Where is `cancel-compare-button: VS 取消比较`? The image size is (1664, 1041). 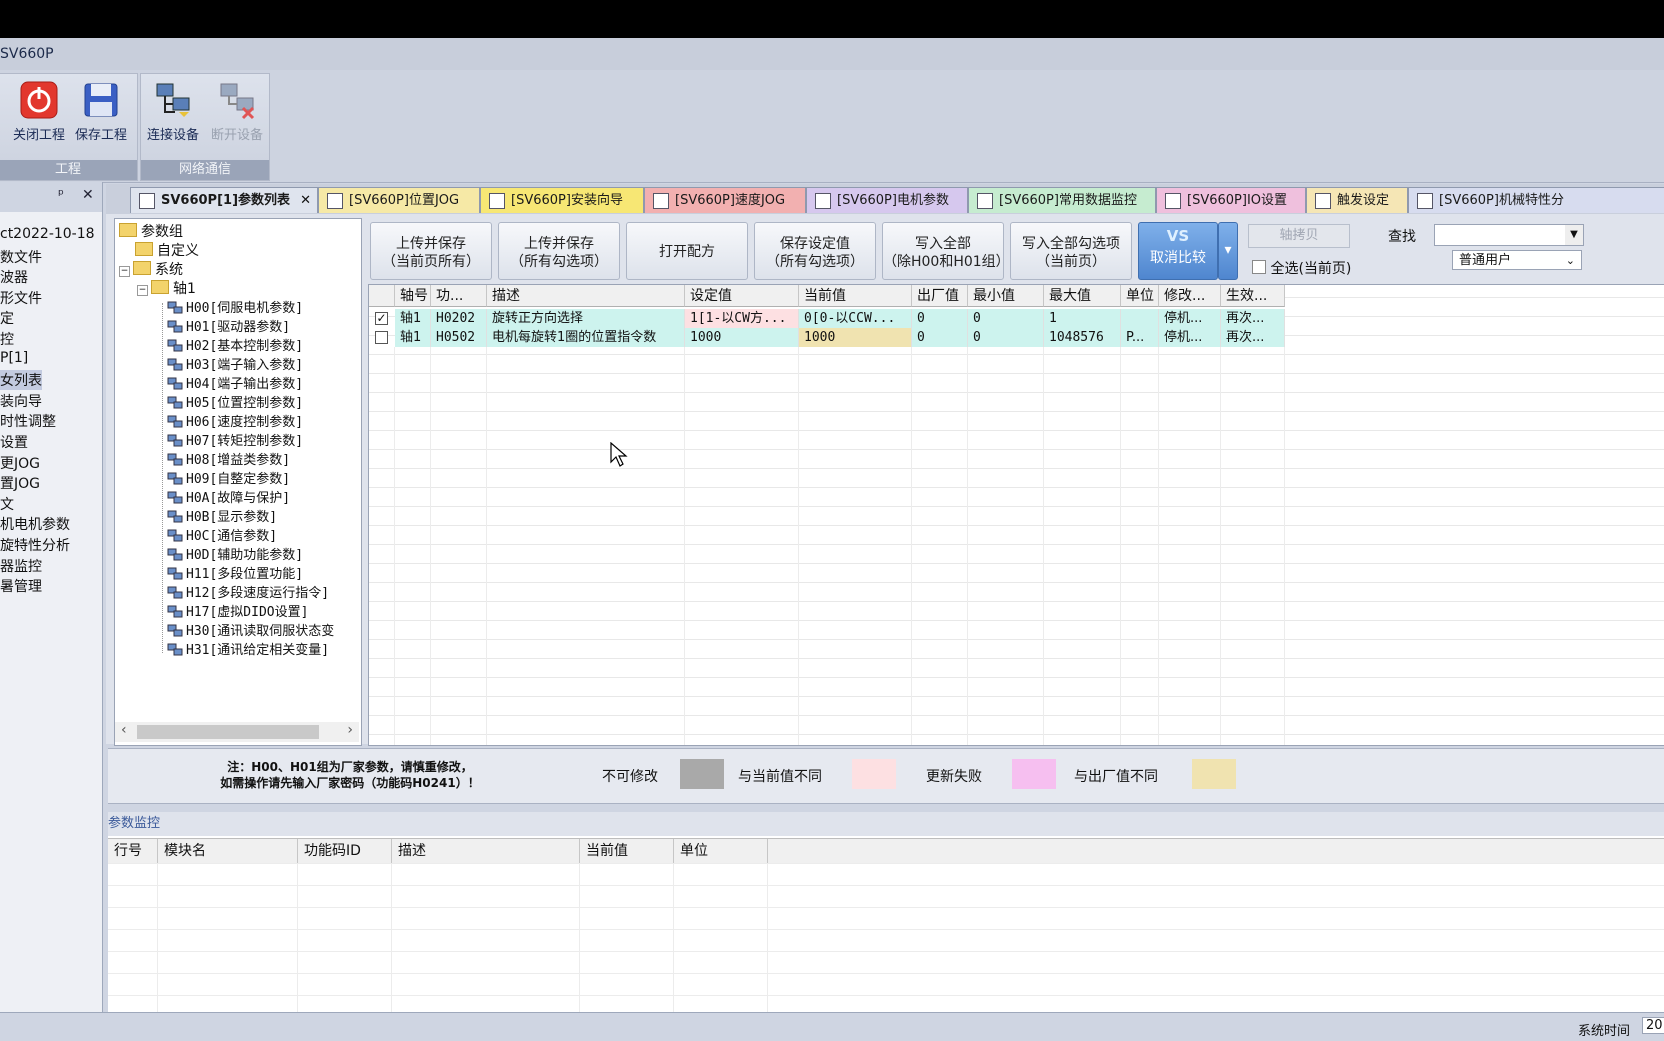
cancel-compare-button: VS 取消比较 is located at coordinates (1178, 251).